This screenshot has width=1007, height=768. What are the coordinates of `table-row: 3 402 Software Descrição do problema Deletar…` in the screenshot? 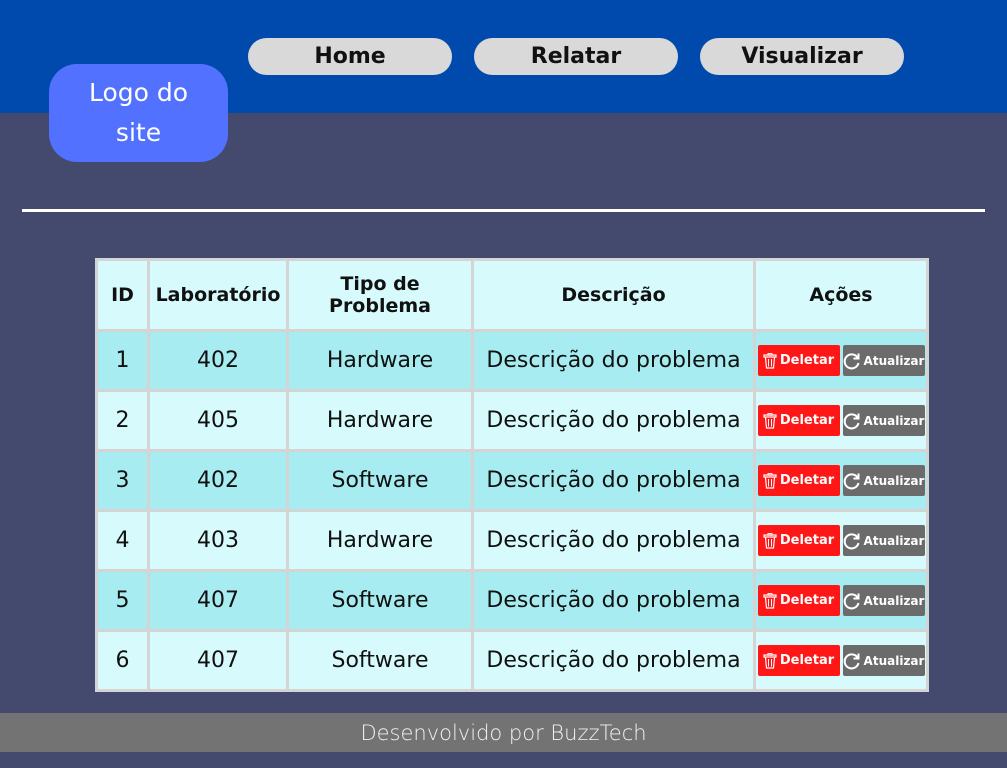 It's located at (512, 480).